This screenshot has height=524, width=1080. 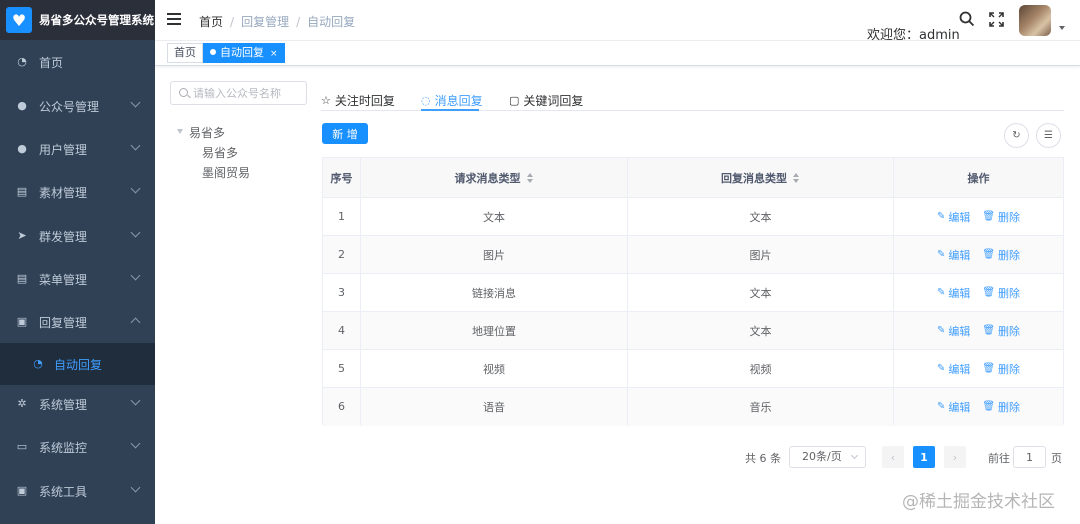 What do you see at coordinates (77, 279) in the screenshot?
I see `sidebar-item-menus: ▤ 菜单管理` at bounding box center [77, 279].